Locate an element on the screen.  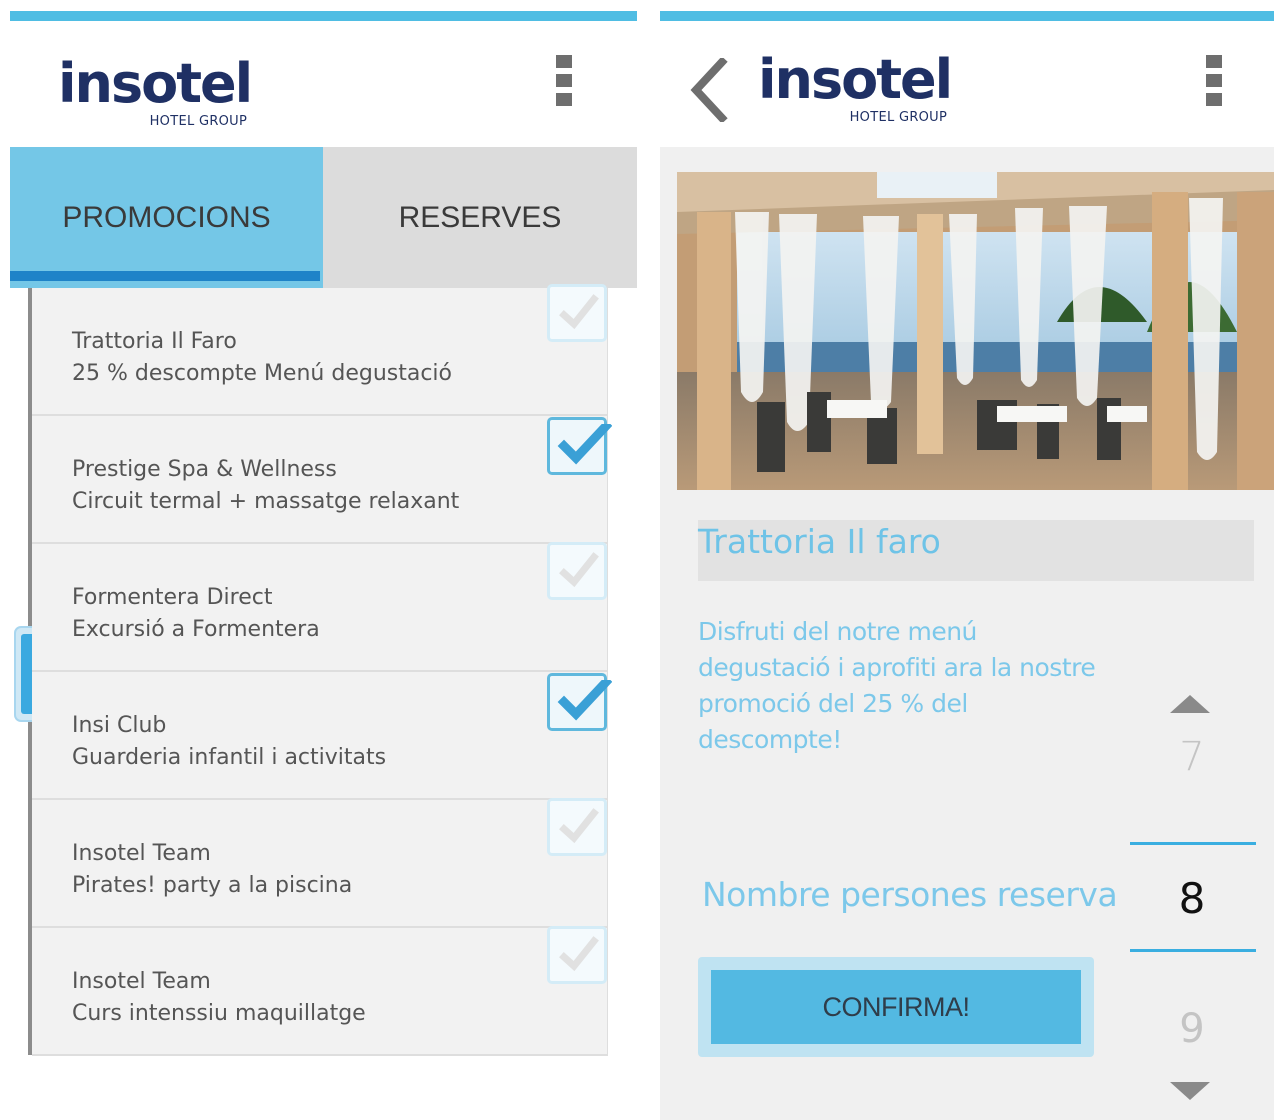
detail-title: Trattoria Il faro is located at coordinates (819, 541).